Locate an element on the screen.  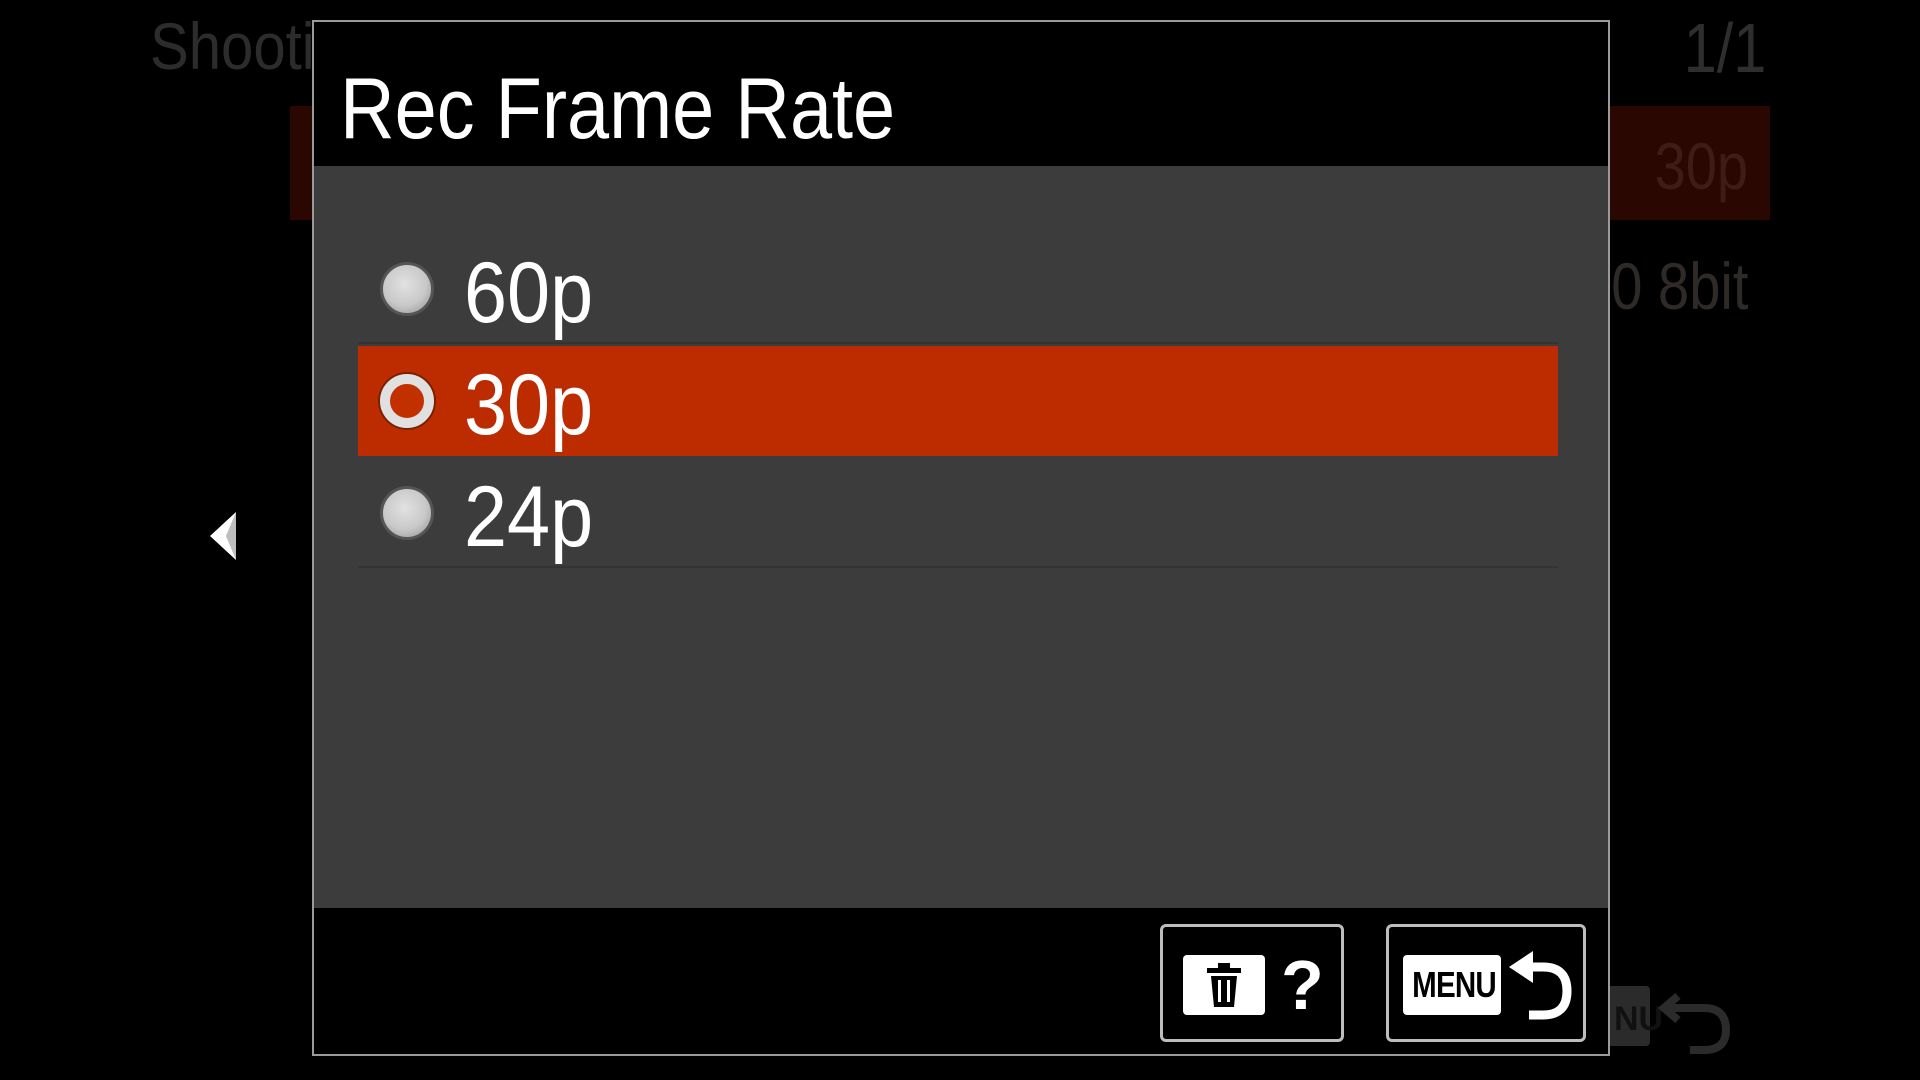
background-return-badge: NU is located at coordinates (1676, 1018).